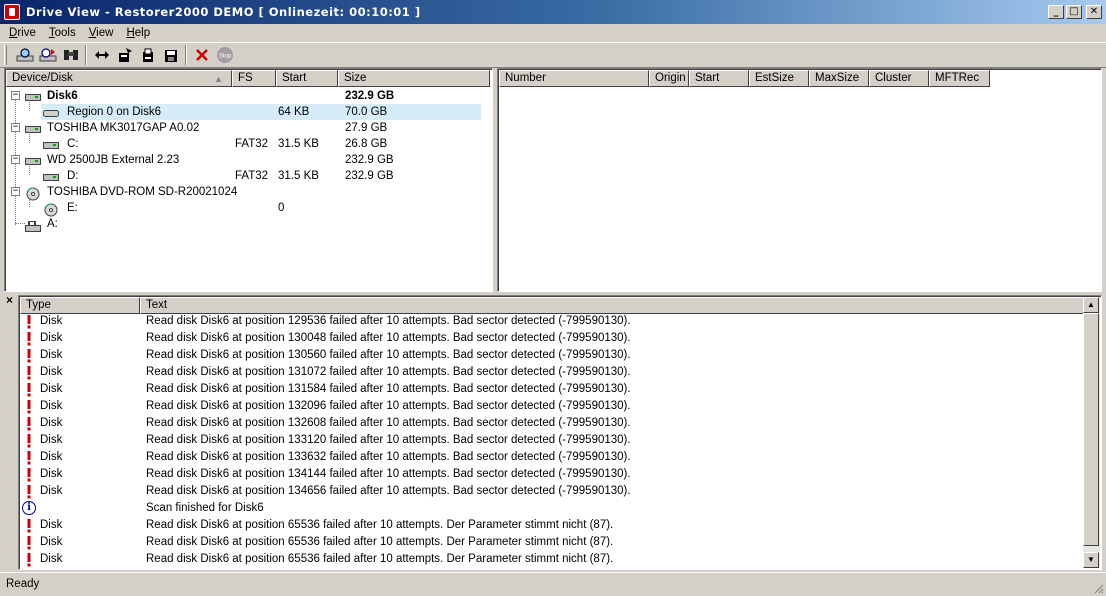 This screenshot has height=596, width=1106. What do you see at coordinates (839, 78) in the screenshot?
I see `col-maxsize: MaxSize` at bounding box center [839, 78].